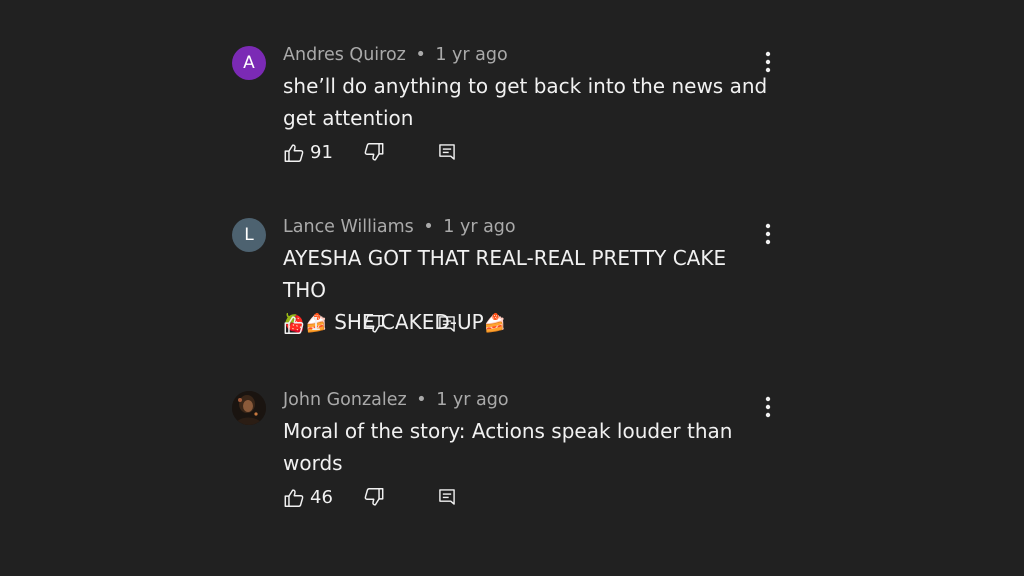 Image resolution: width=1024 pixels, height=576 pixels. I want to click on like-count: 1, so click(316, 324).